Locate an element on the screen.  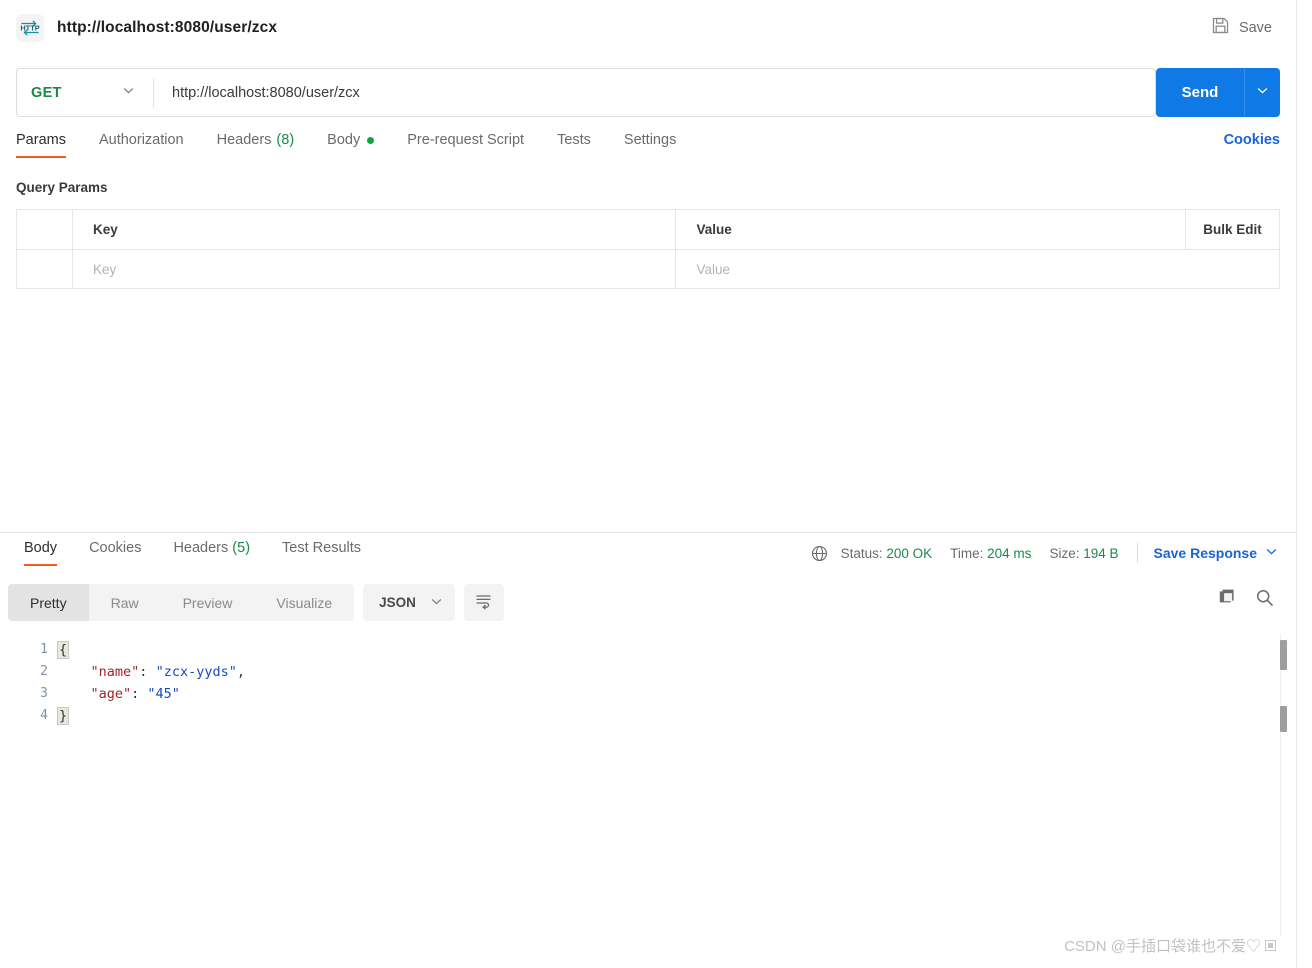
tab-body: Body is located at coordinates (351, 145).